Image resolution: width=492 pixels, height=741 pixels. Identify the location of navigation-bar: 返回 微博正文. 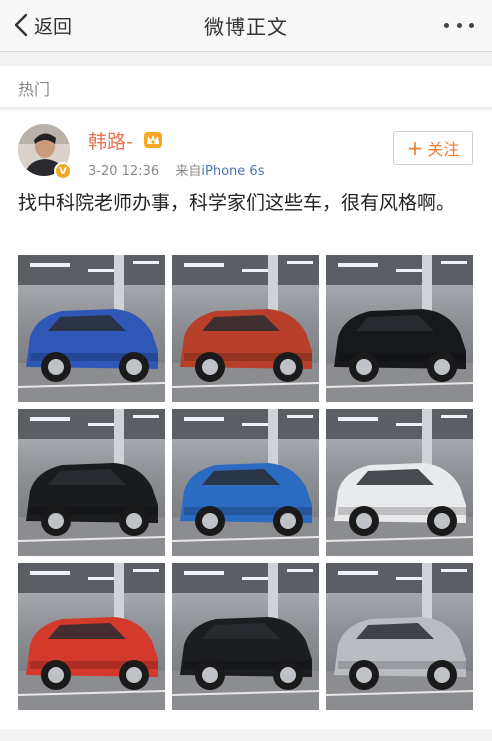
(246, 26).